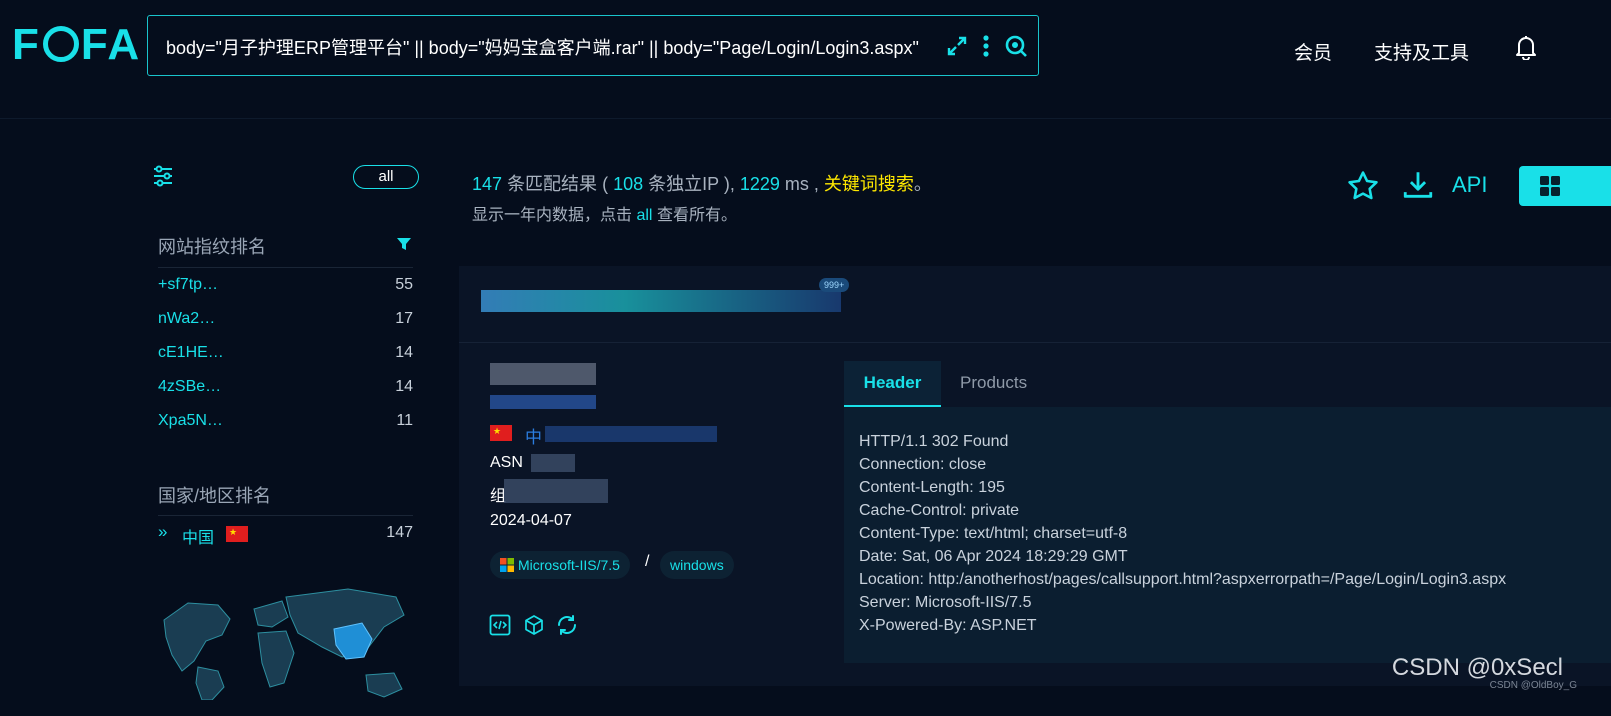  I want to click on nav-tools: 支持及工具, so click(1421, 51).